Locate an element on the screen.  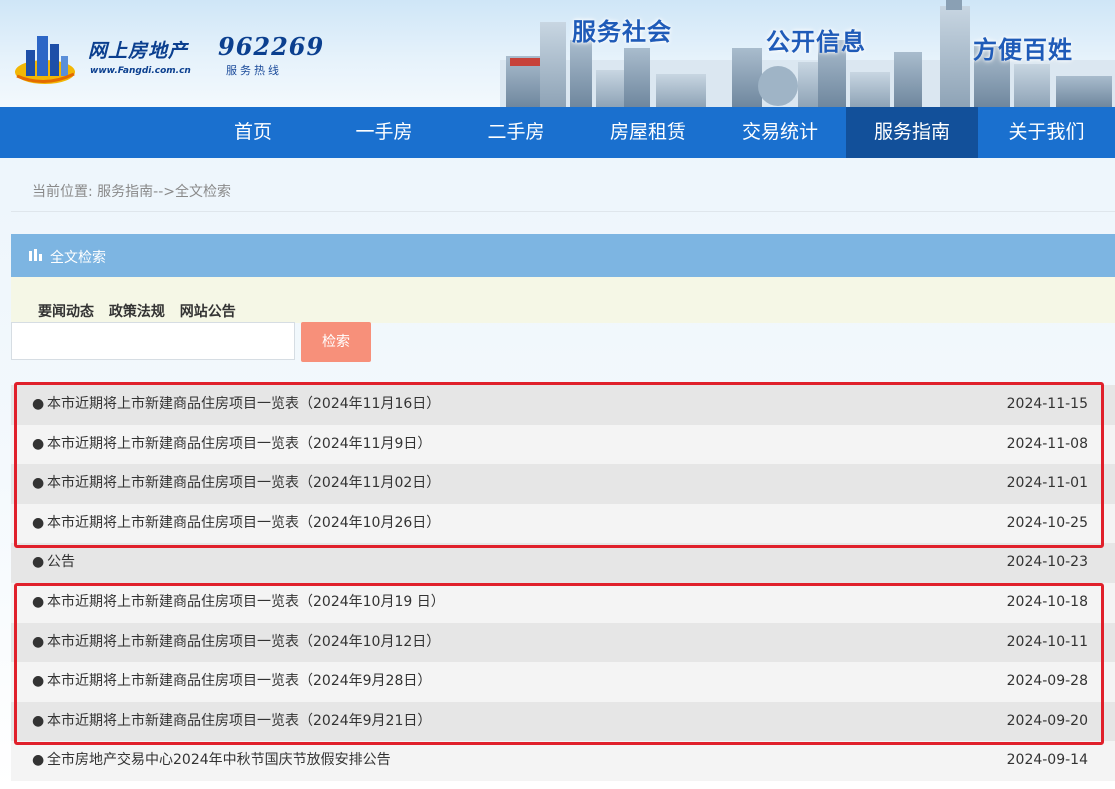
result-title-link: 本市近期将上市新建商品住房项目一览表（2024年9月28日） is located at coordinates (239, 682).